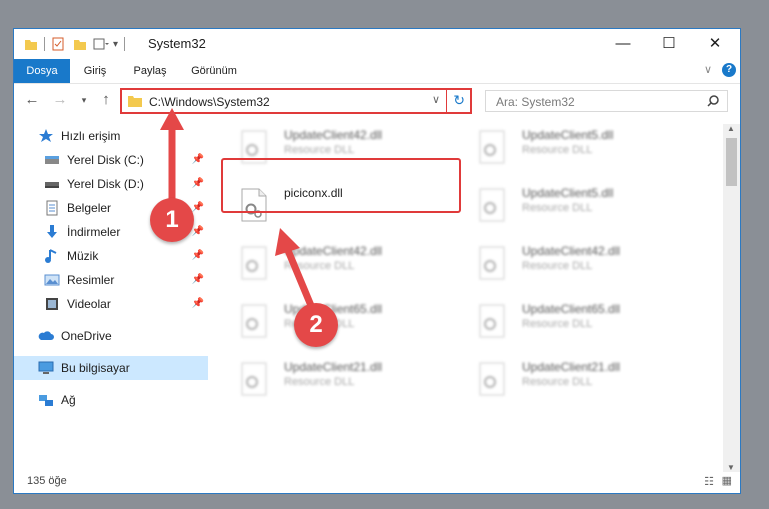 The height and width of the screenshot is (509, 769). I want to click on annotation-arrows, so click(238, 209).